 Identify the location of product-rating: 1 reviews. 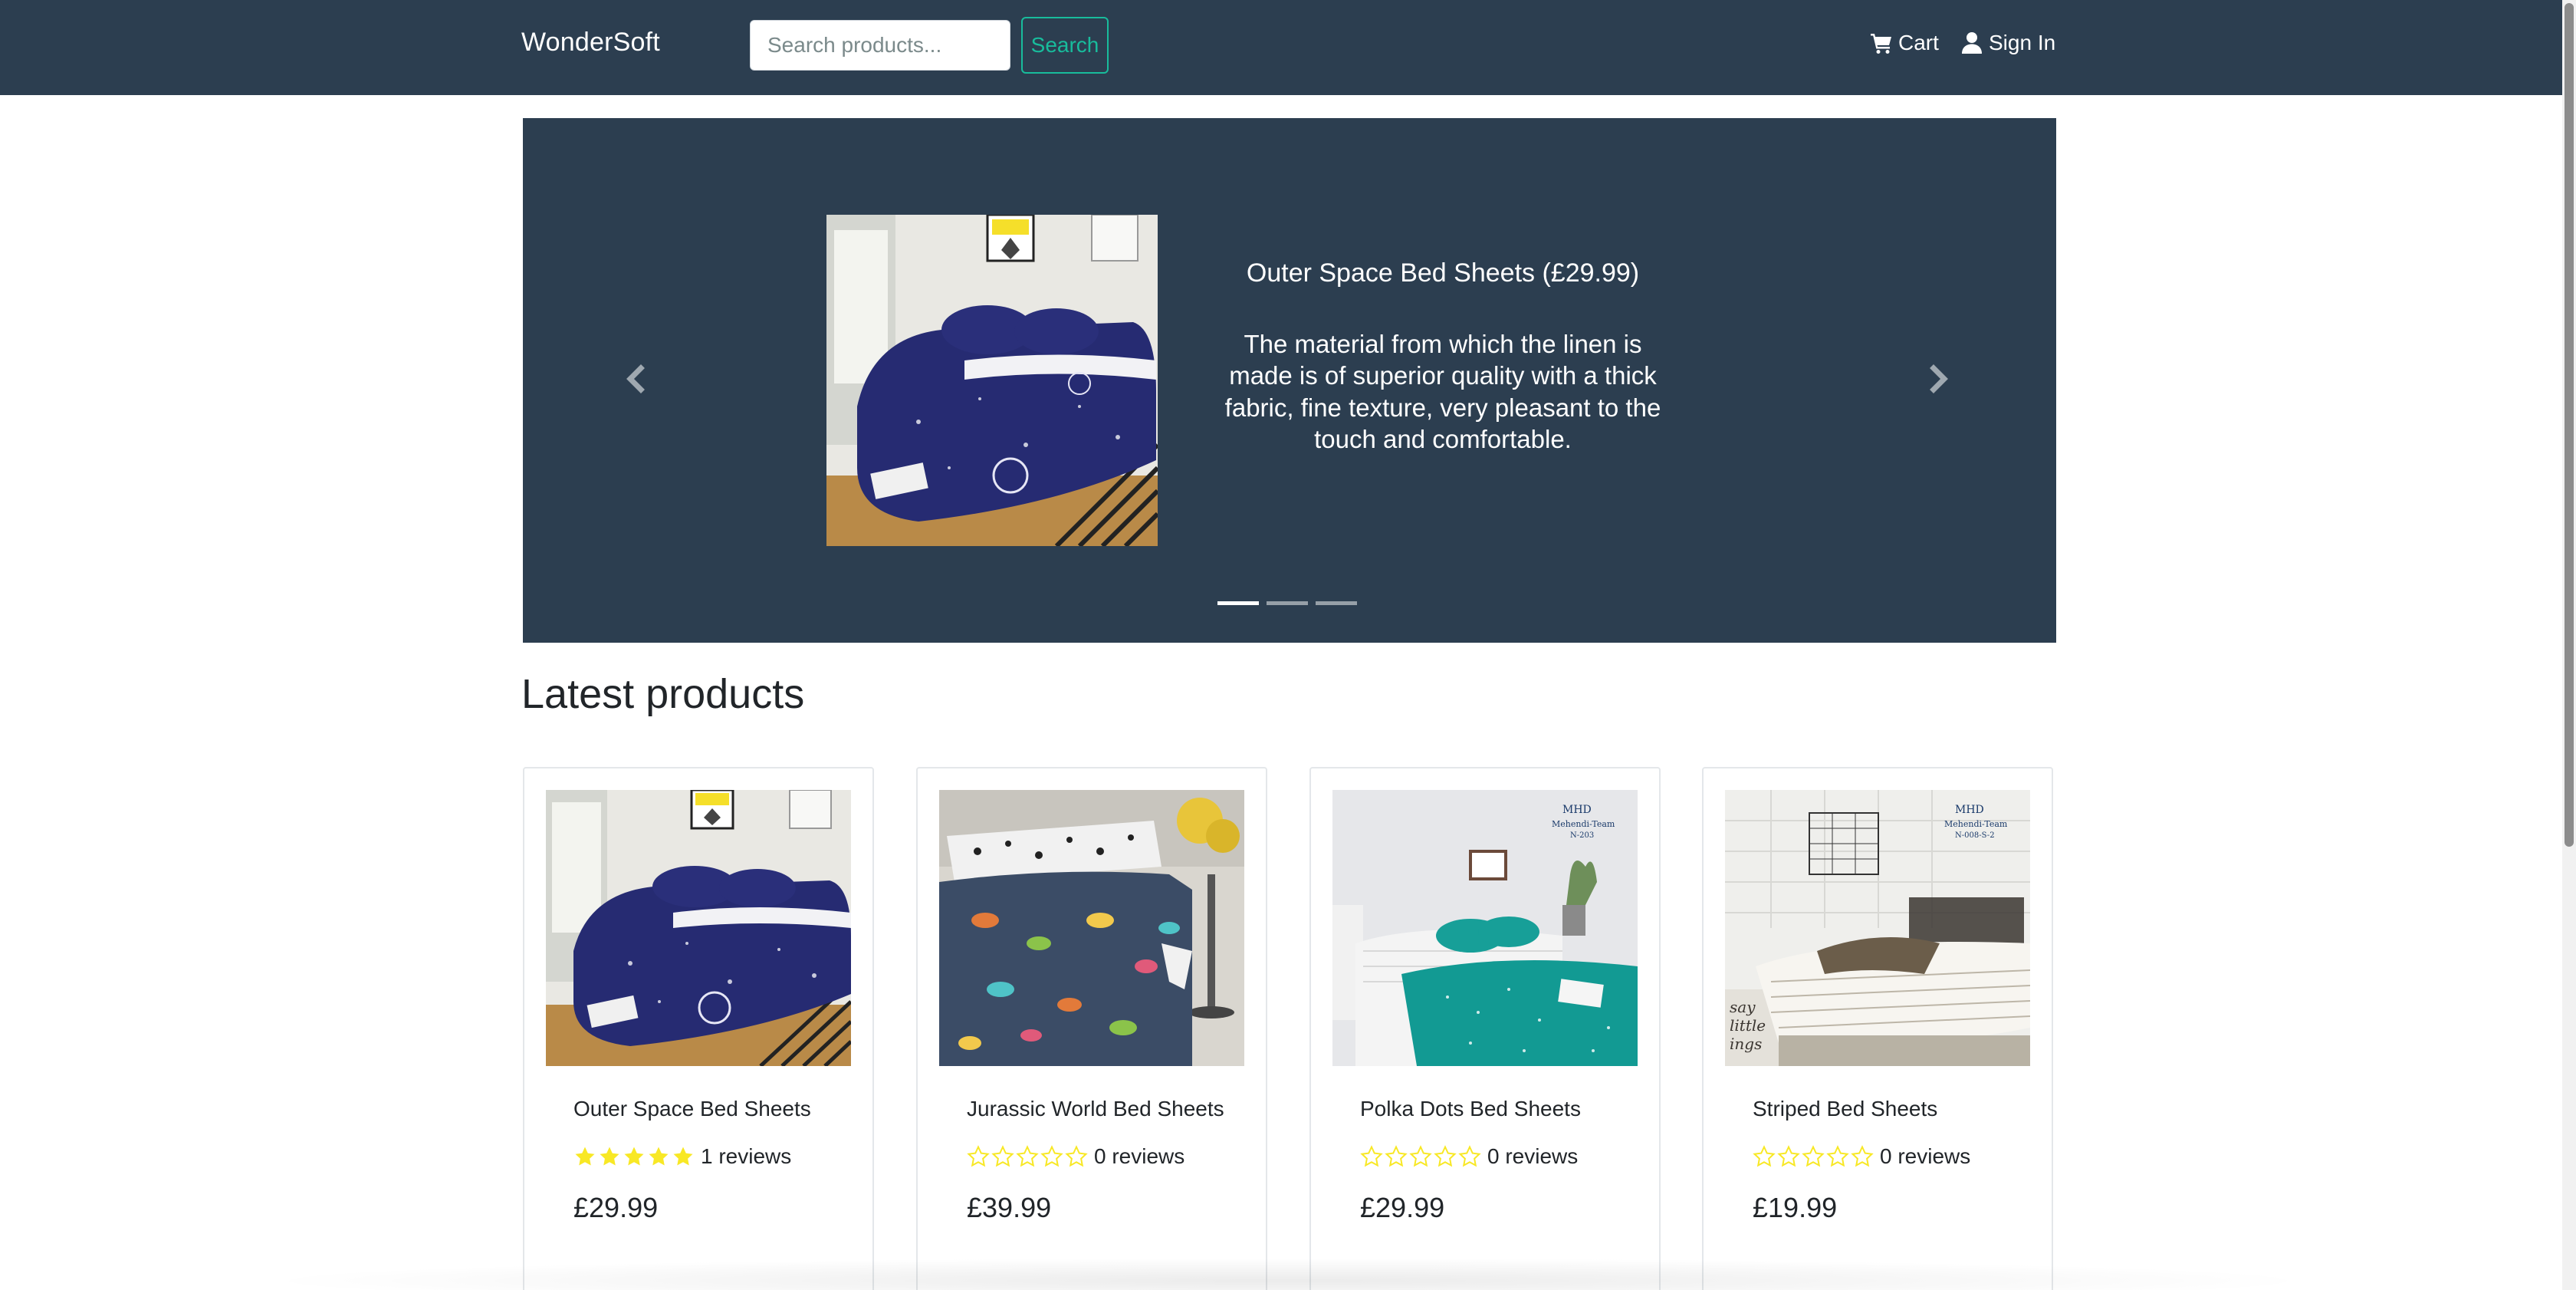
(682, 1156).